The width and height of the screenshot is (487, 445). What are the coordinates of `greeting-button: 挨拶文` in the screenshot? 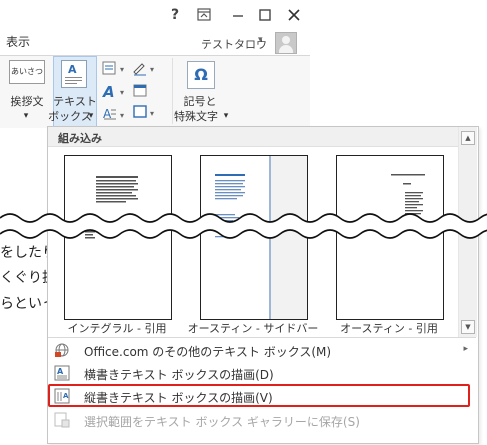 It's located at (27, 101).